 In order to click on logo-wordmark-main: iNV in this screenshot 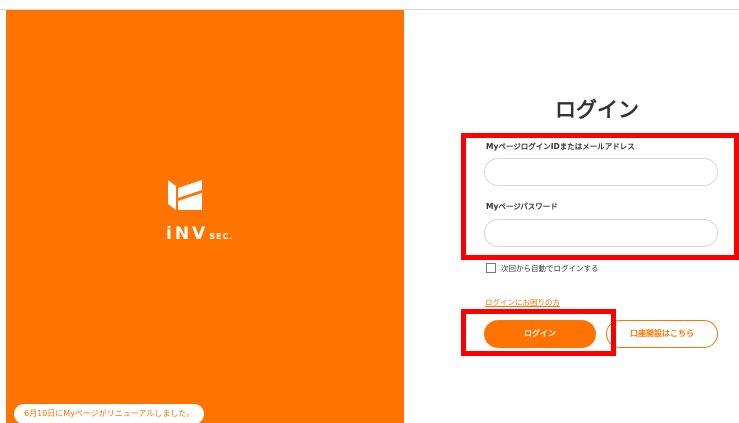, I will do `click(187, 234)`.